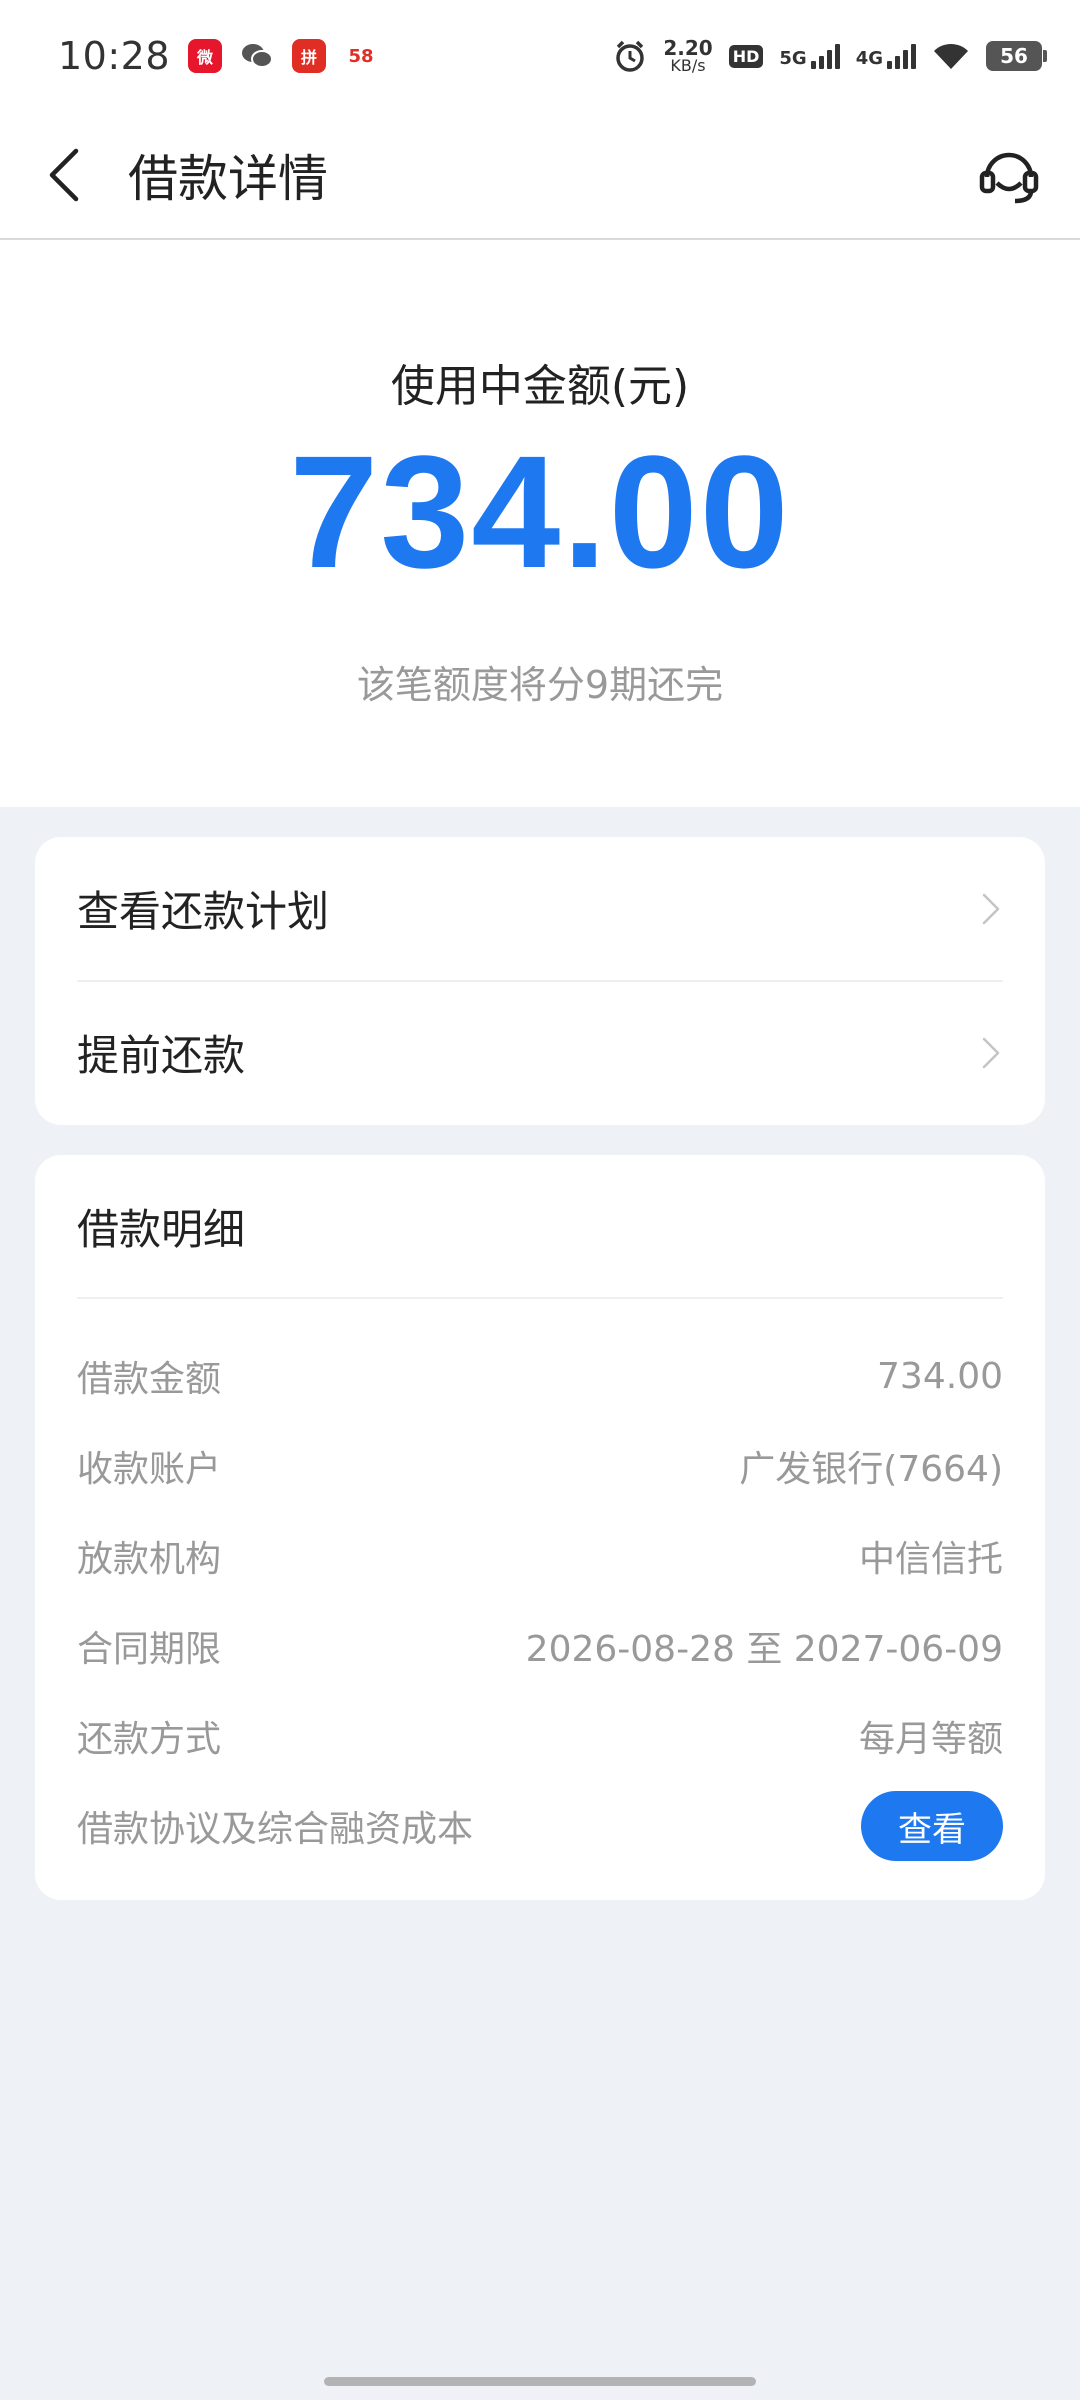  I want to click on menu-card: 查看还款计划 提前还款, so click(540, 981).